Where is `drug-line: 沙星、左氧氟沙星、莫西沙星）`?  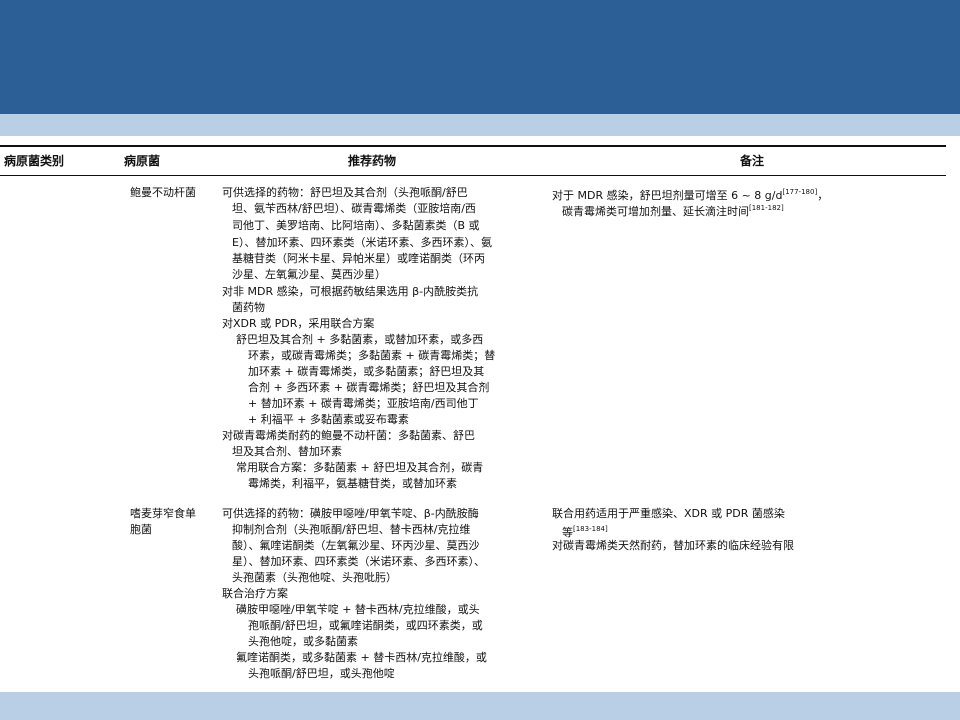 drug-line: 沙星、左氧氟沙星、莫西沙星） is located at coordinates (309, 274).